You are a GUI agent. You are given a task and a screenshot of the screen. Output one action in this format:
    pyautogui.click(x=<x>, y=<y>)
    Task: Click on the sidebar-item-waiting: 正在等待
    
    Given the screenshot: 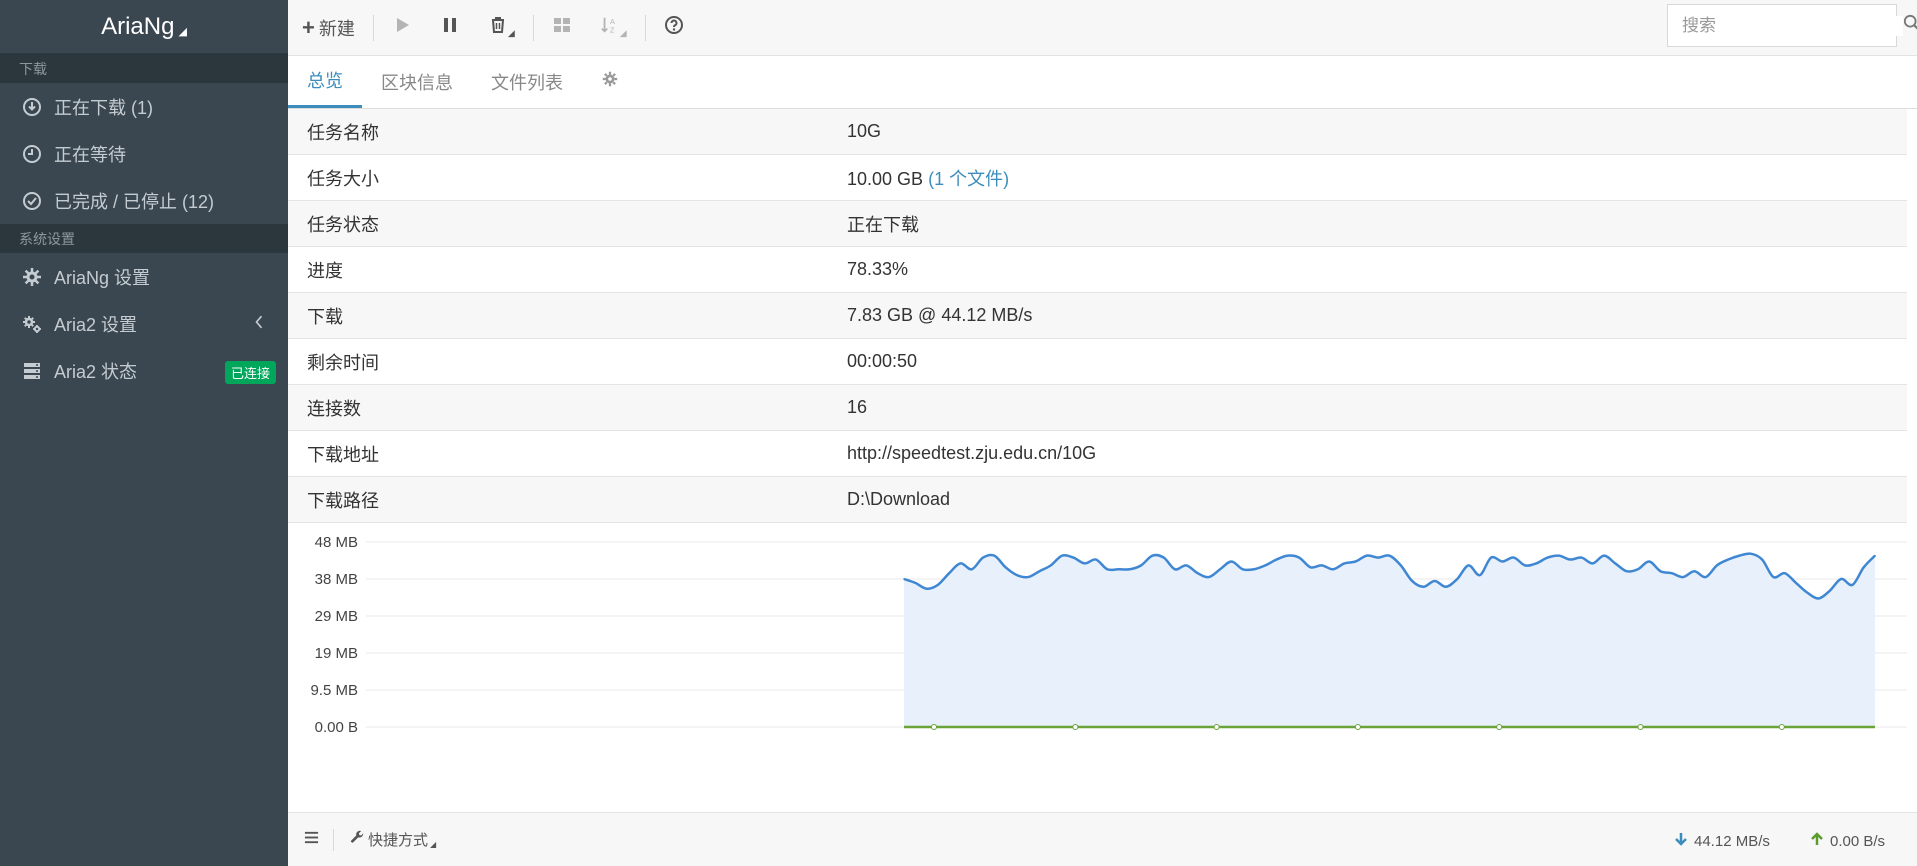 What is the action you would take?
    pyautogui.click(x=144, y=153)
    